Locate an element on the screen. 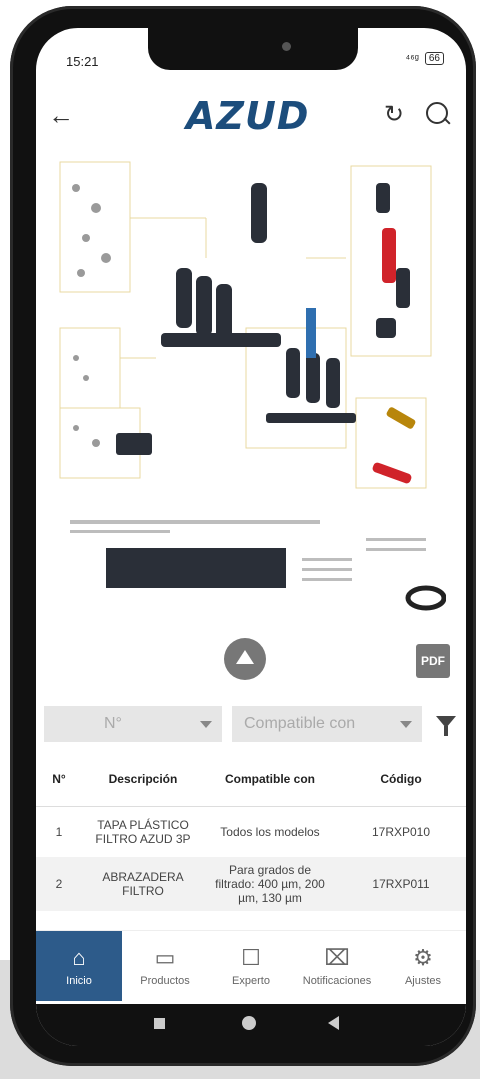  nav-item-experto: ☐ Experto is located at coordinates (251, 966).